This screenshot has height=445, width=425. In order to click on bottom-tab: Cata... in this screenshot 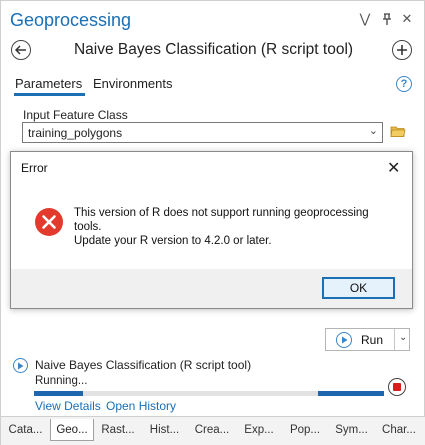, I will do `click(25, 430)`.